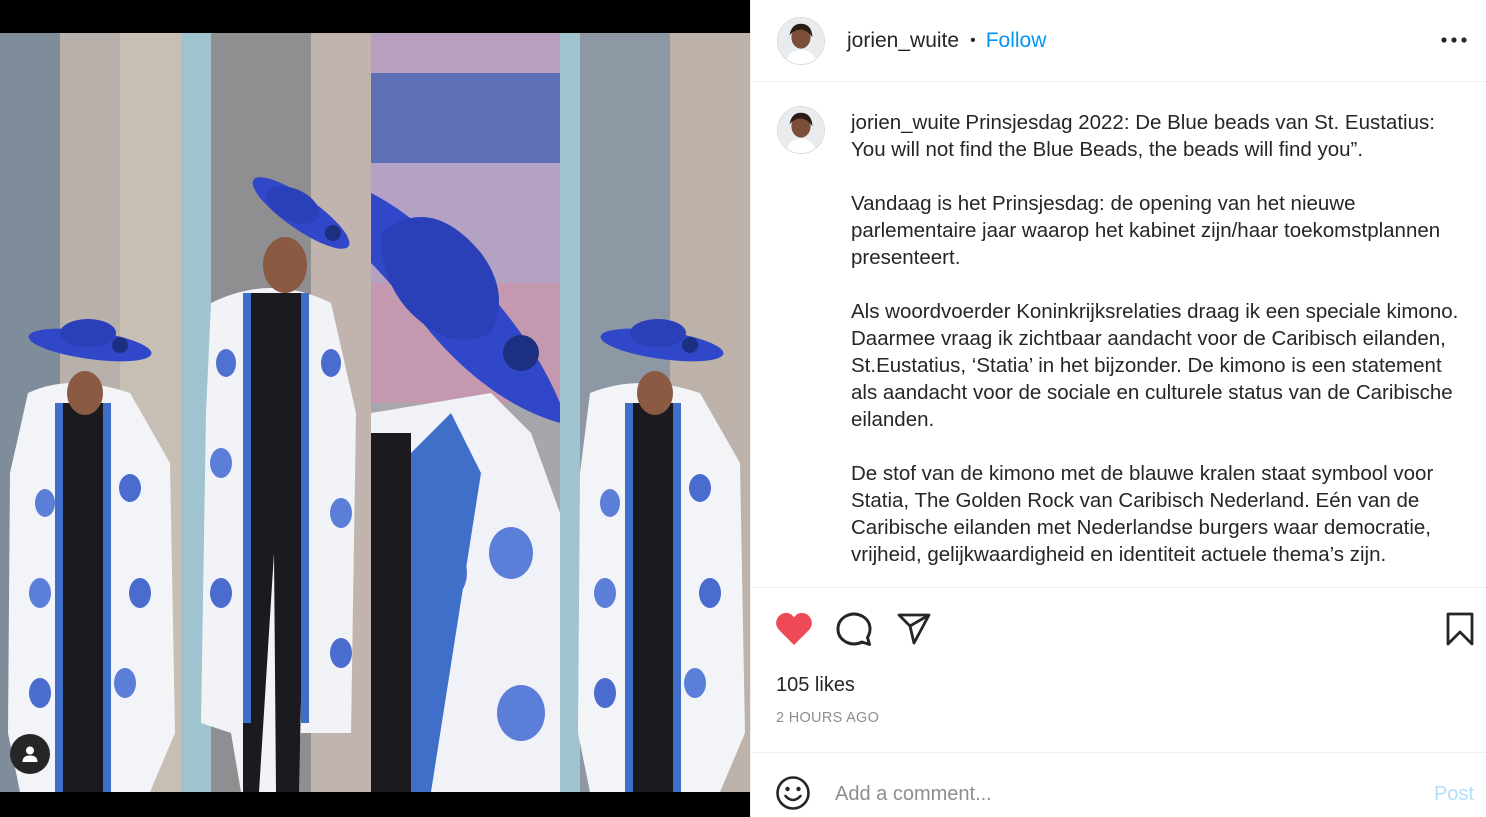  I want to click on share-button, so click(914, 629).